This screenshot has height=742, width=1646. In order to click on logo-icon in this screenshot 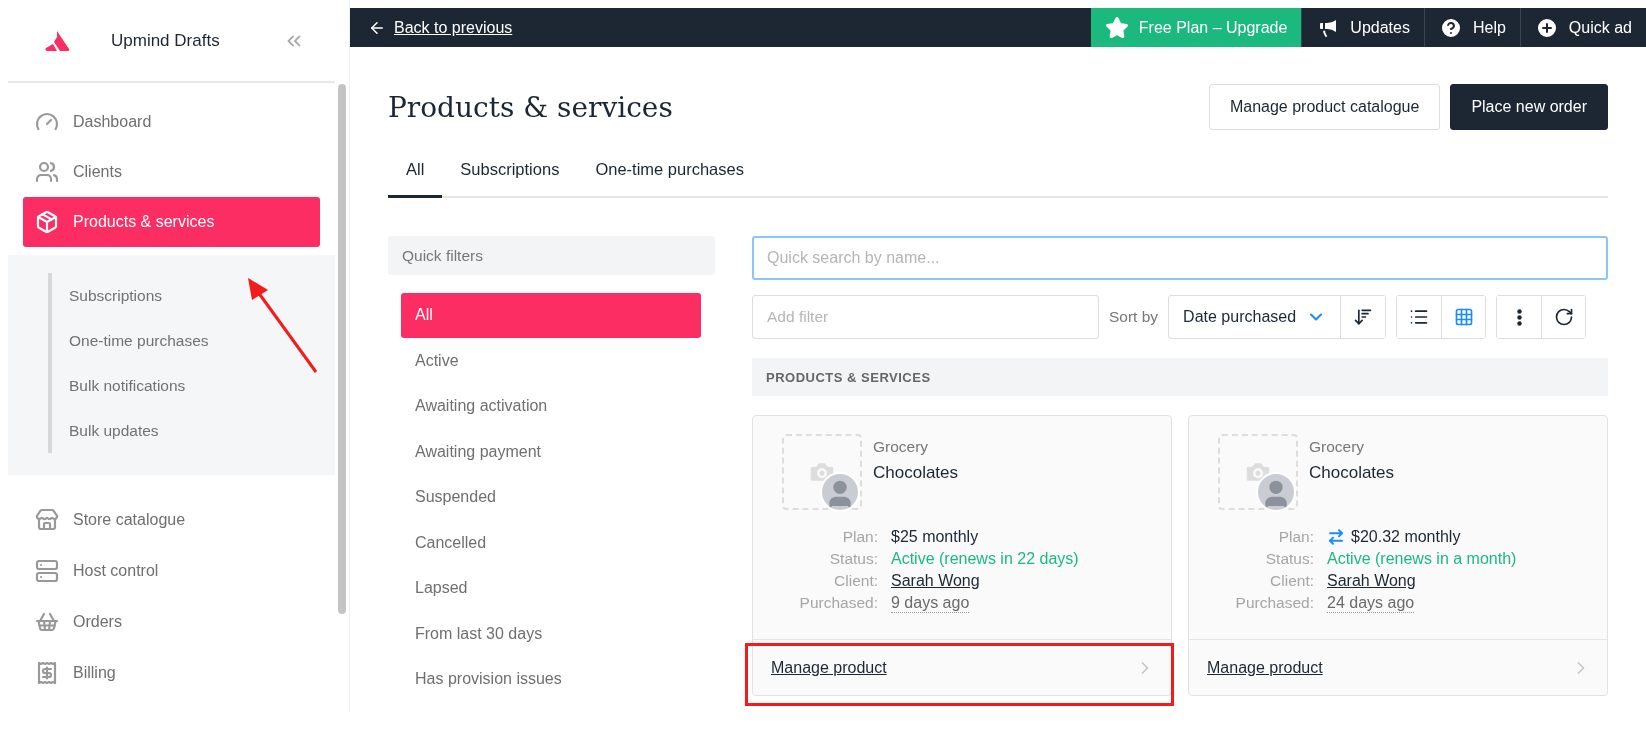, I will do `click(57, 40)`.